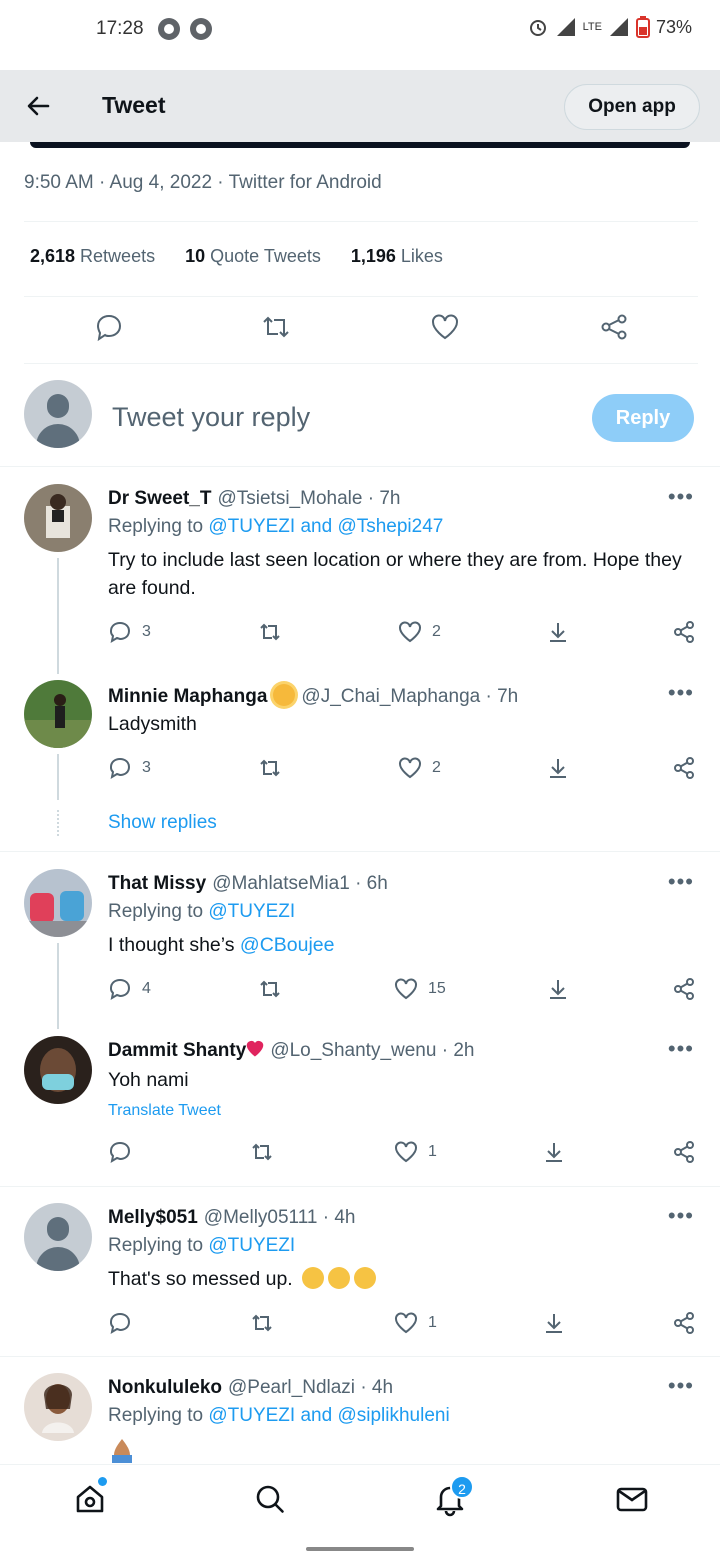 This screenshot has width=720, height=1560. I want to click on author-handle: @Tsietsi_Mohale, so click(290, 498).